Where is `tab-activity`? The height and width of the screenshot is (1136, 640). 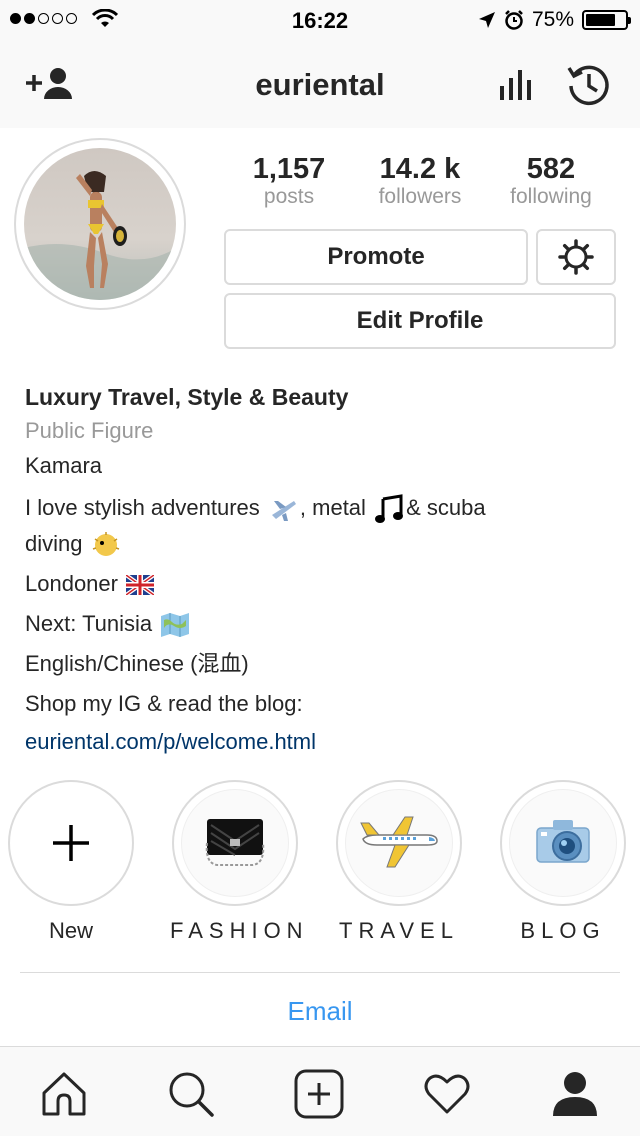
tab-activity is located at coordinates (447, 1094).